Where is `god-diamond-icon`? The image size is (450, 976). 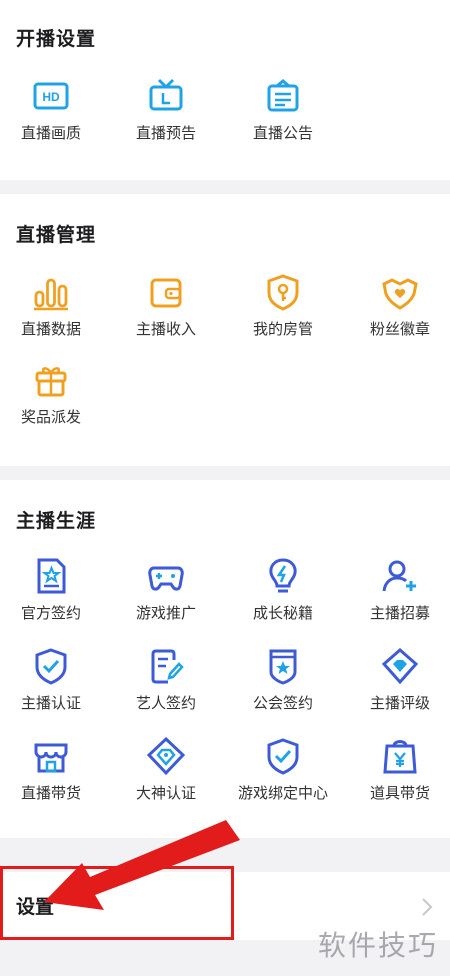
god-diamond-icon is located at coordinates (166, 756).